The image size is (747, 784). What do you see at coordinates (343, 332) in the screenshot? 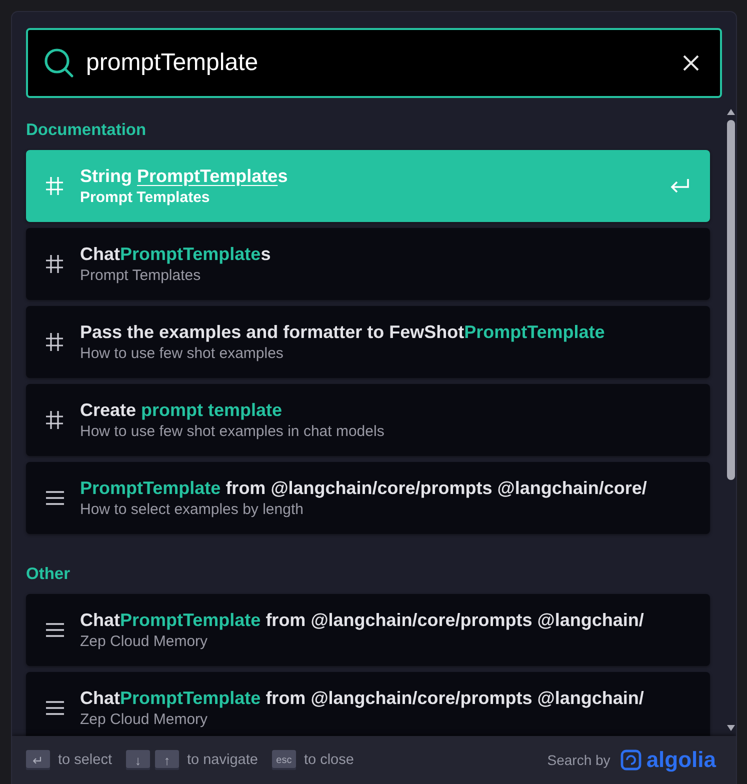
I see `result-title: Pass the examples and formatter to FewShotPromptTemplate` at bounding box center [343, 332].